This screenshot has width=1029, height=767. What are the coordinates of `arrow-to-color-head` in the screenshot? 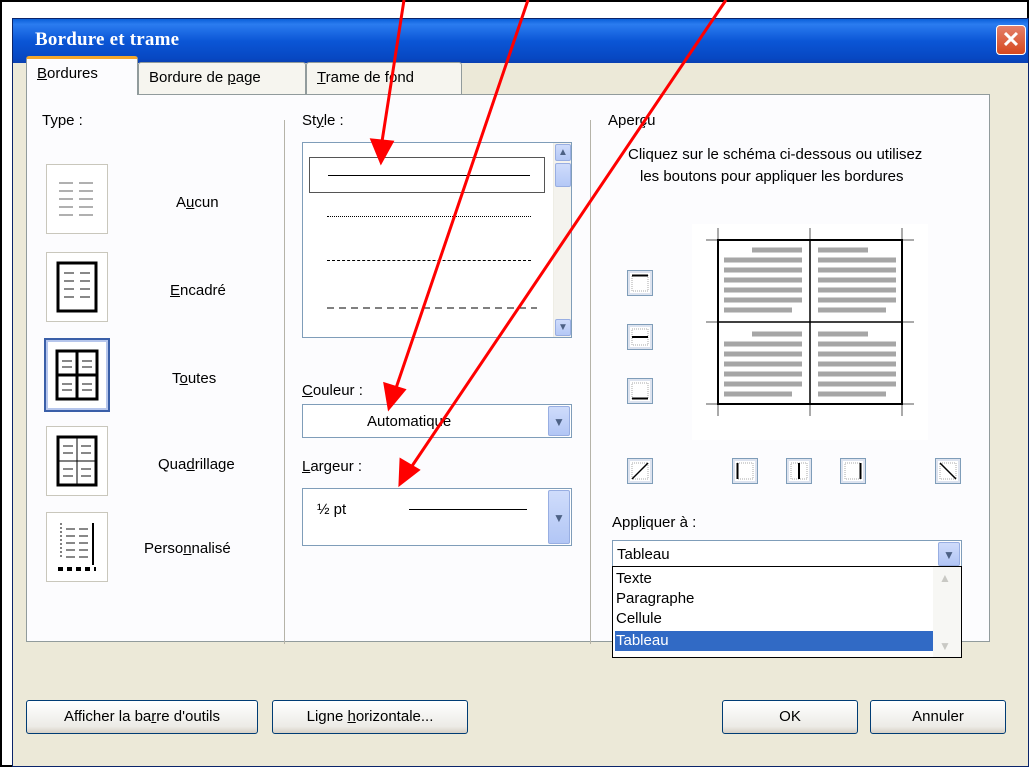 It's located at (395, 396).